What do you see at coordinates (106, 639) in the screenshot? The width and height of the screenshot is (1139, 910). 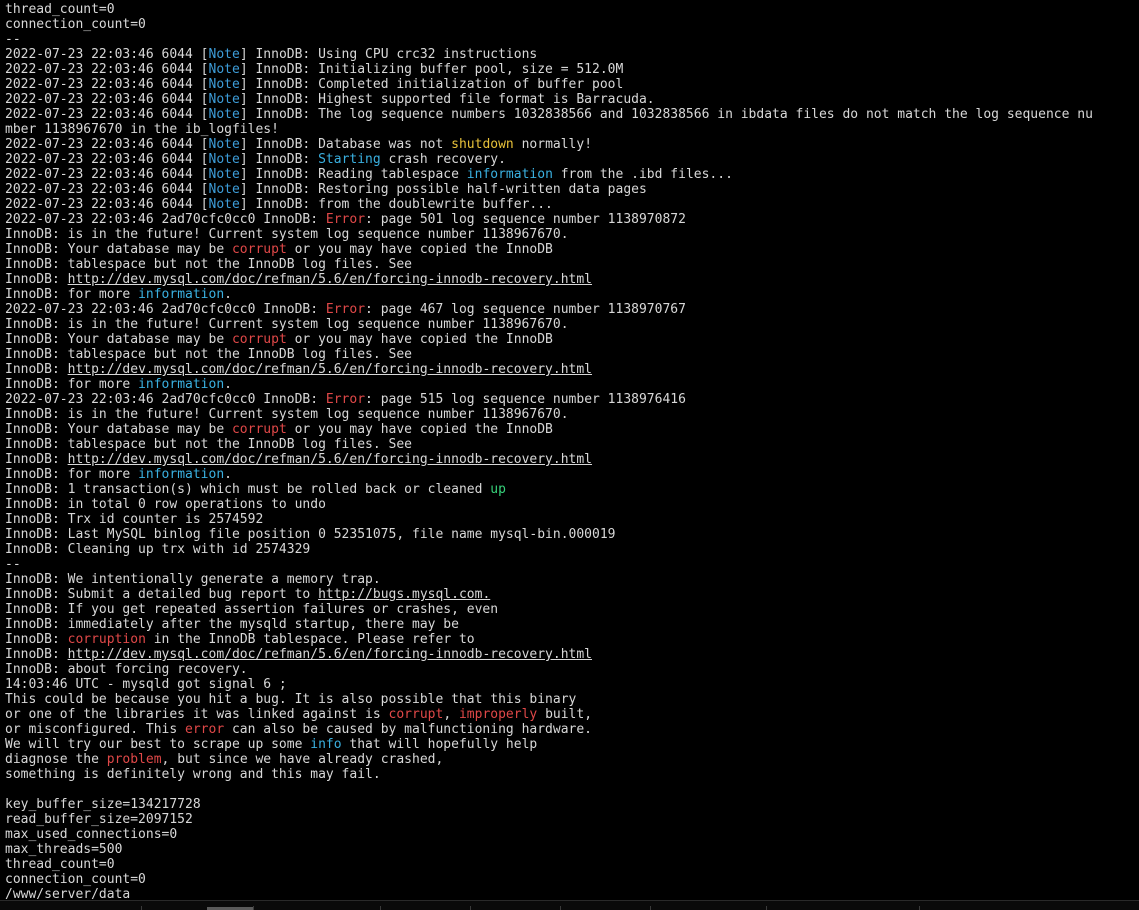 I see `log-highlight-err: corruption` at bounding box center [106, 639].